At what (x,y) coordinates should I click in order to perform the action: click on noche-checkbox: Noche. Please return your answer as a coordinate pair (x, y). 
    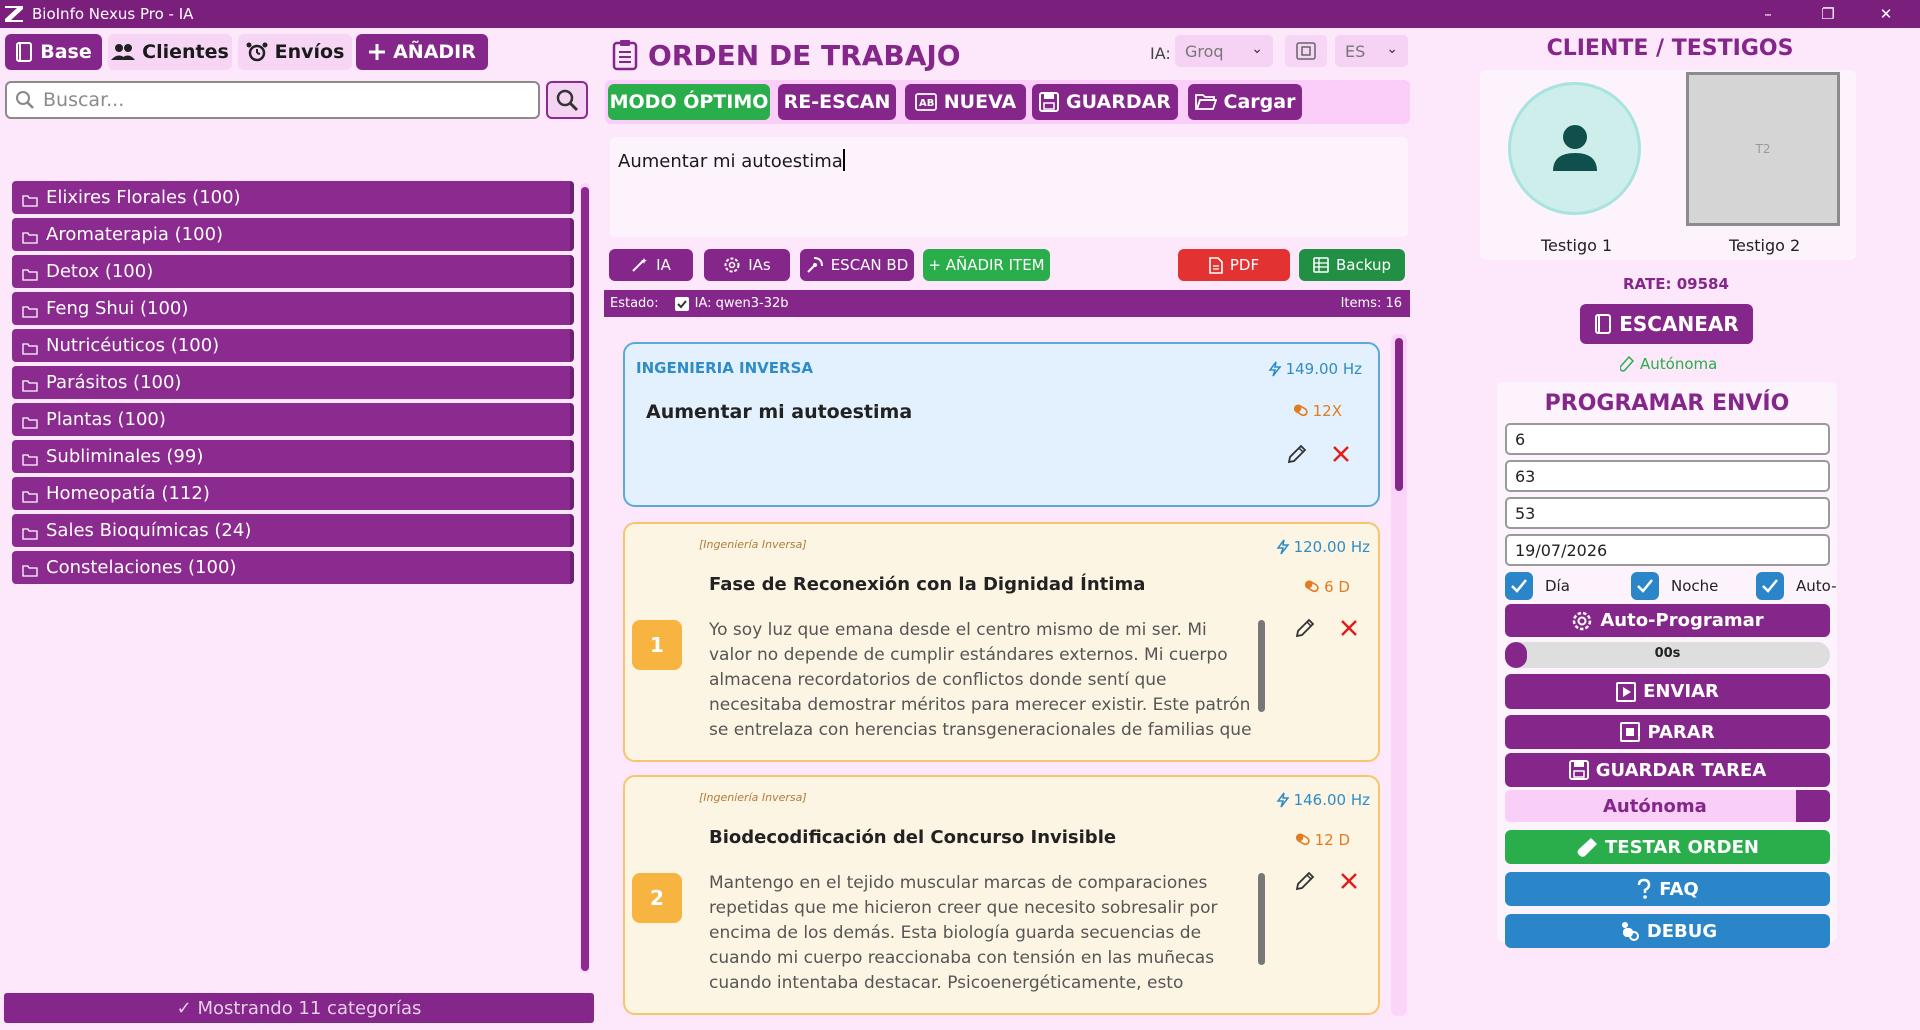
    Looking at the image, I should click on (1674, 586).